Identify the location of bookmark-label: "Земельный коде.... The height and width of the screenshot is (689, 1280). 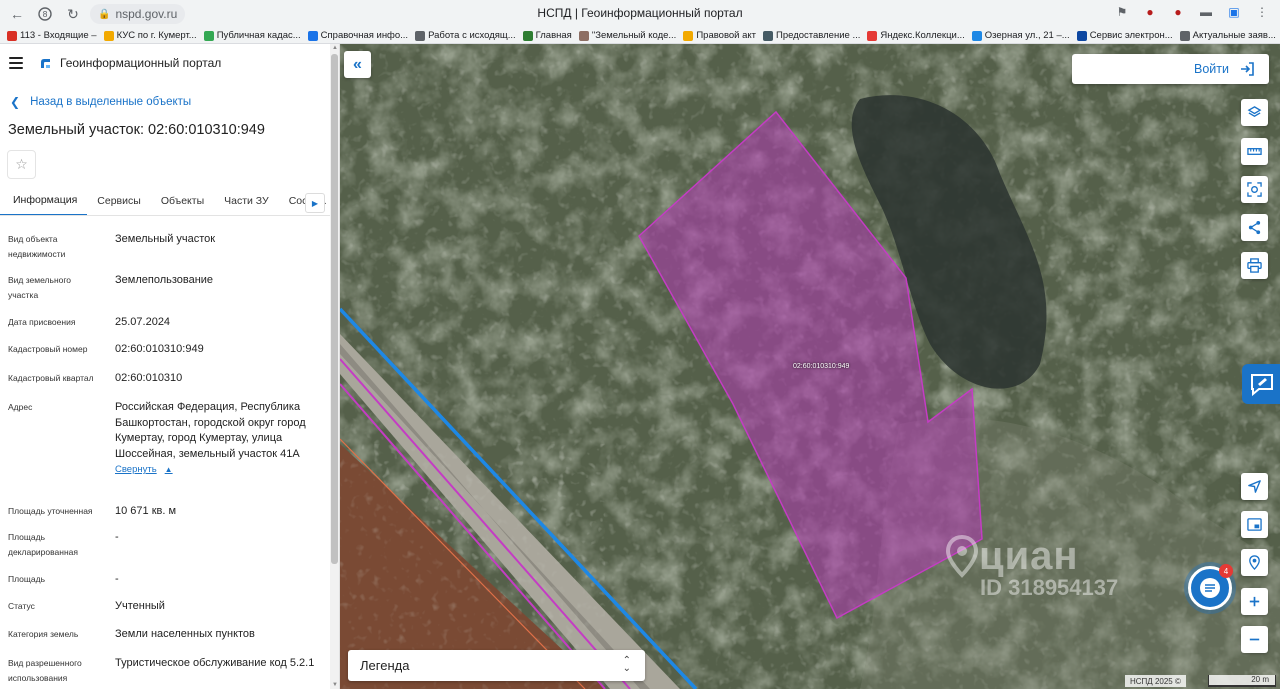
(634, 35).